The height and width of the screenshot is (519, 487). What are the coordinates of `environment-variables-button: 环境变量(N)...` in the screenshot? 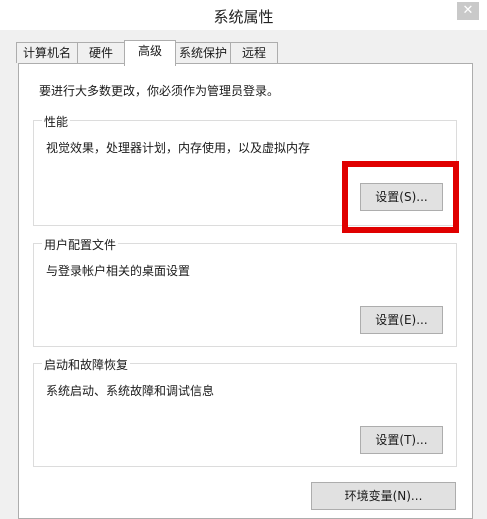 It's located at (383, 496).